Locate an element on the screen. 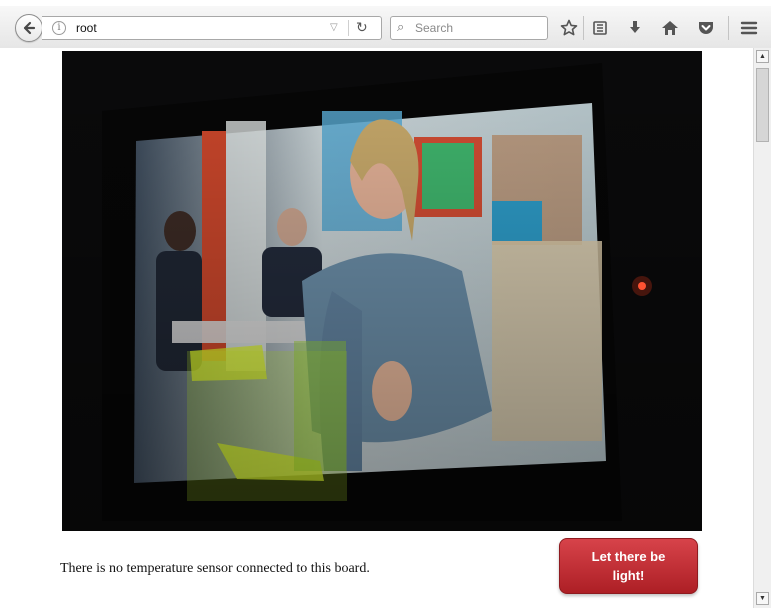  search-bar: ⌕ Search is located at coordinates (469, 28).